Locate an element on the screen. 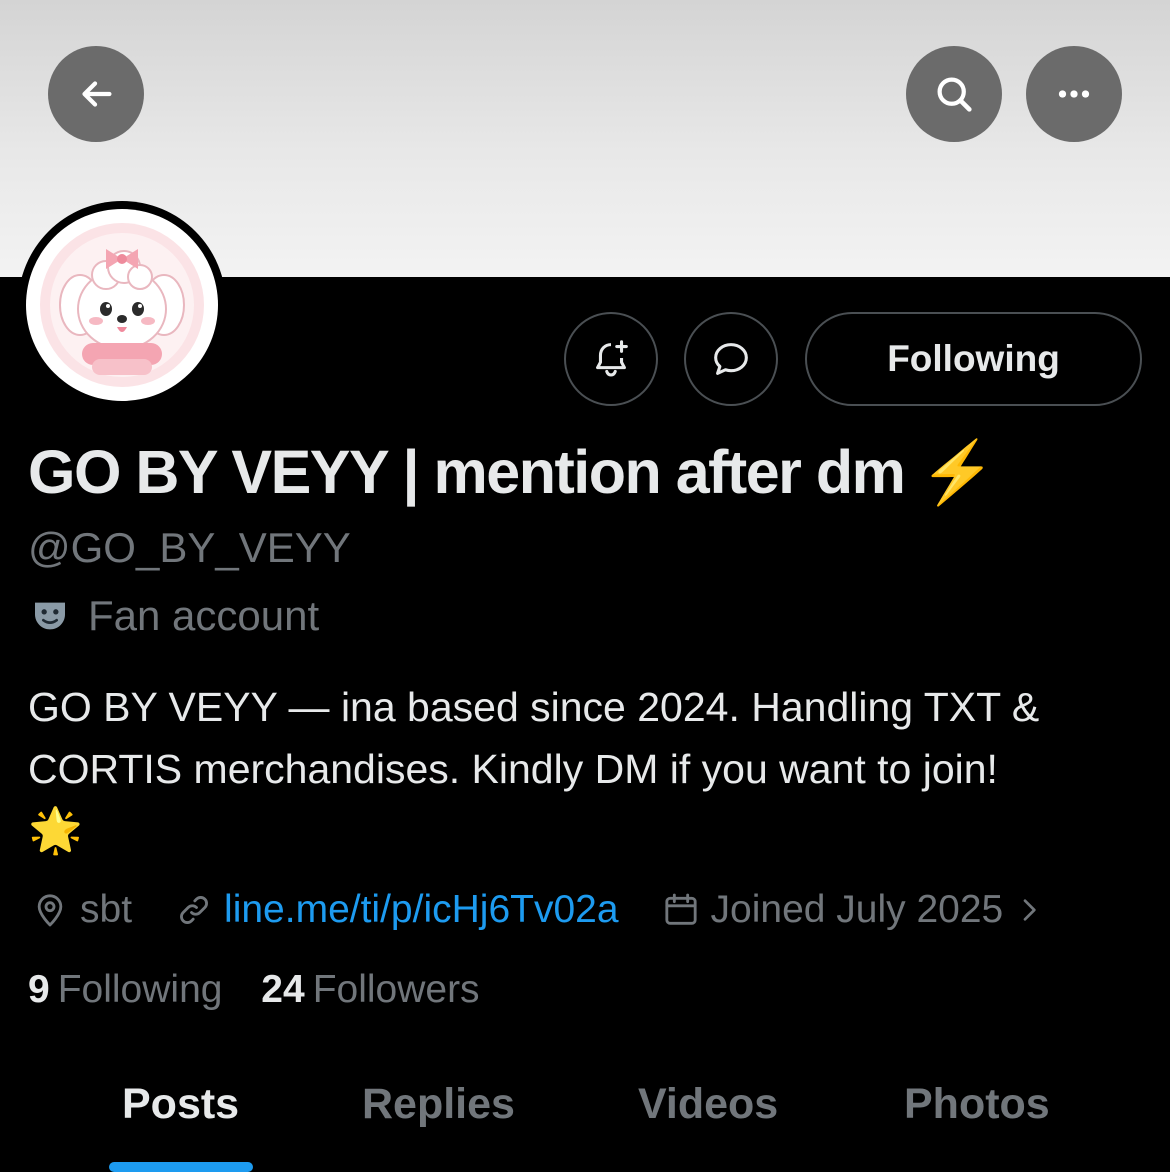 This screenshot has width=1170, height=1172. category-badge: Fan account is located at coordinates (174, 616).